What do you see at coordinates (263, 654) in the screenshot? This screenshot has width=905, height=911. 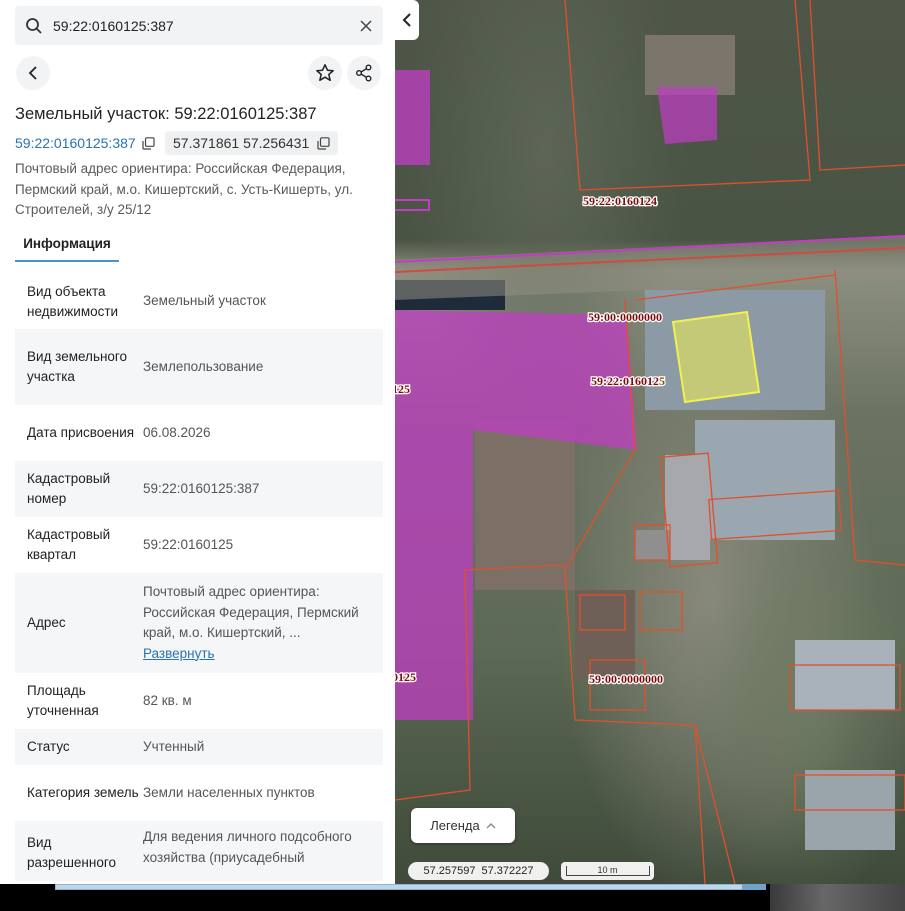 I see `expand-link: Развернуть` at bounding box center [263, 654].